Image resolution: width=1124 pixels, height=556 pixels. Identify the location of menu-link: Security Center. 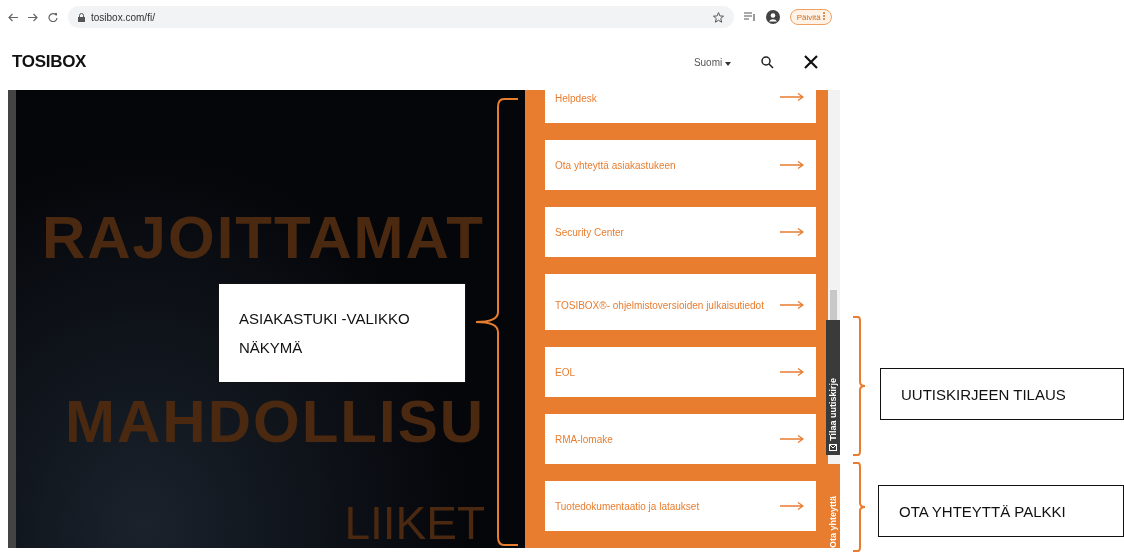
(681, 232).